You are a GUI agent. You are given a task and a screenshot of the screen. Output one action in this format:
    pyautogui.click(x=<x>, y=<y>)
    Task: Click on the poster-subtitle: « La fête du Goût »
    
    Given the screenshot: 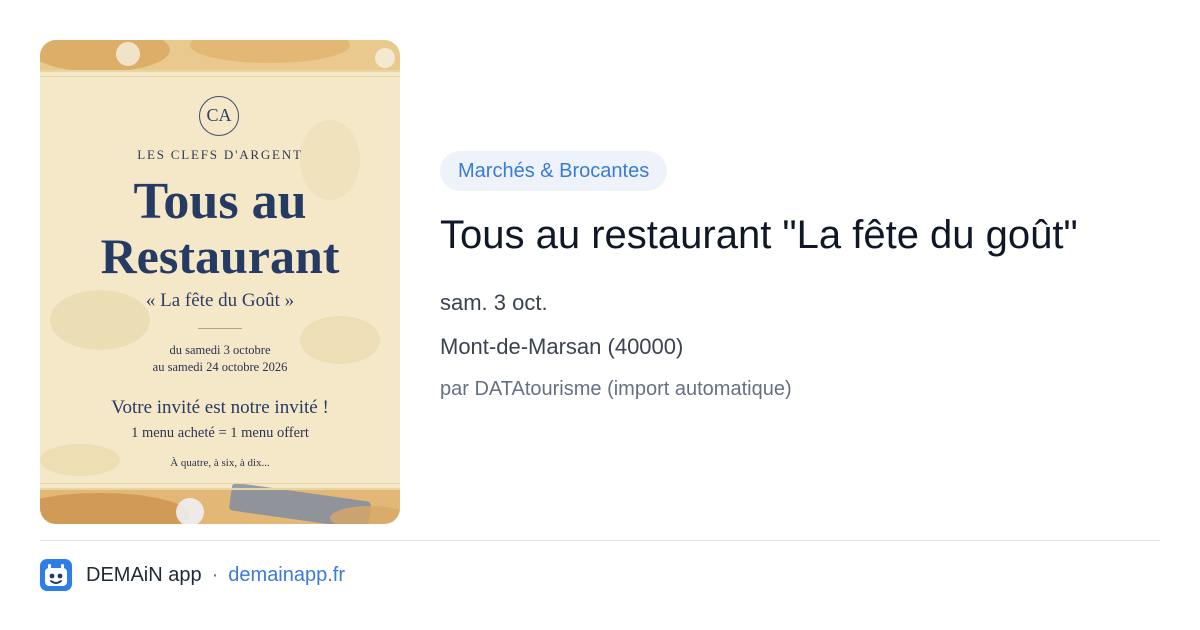 What is the action you would take?
    pyautogui.click(x=220, y=300)
    